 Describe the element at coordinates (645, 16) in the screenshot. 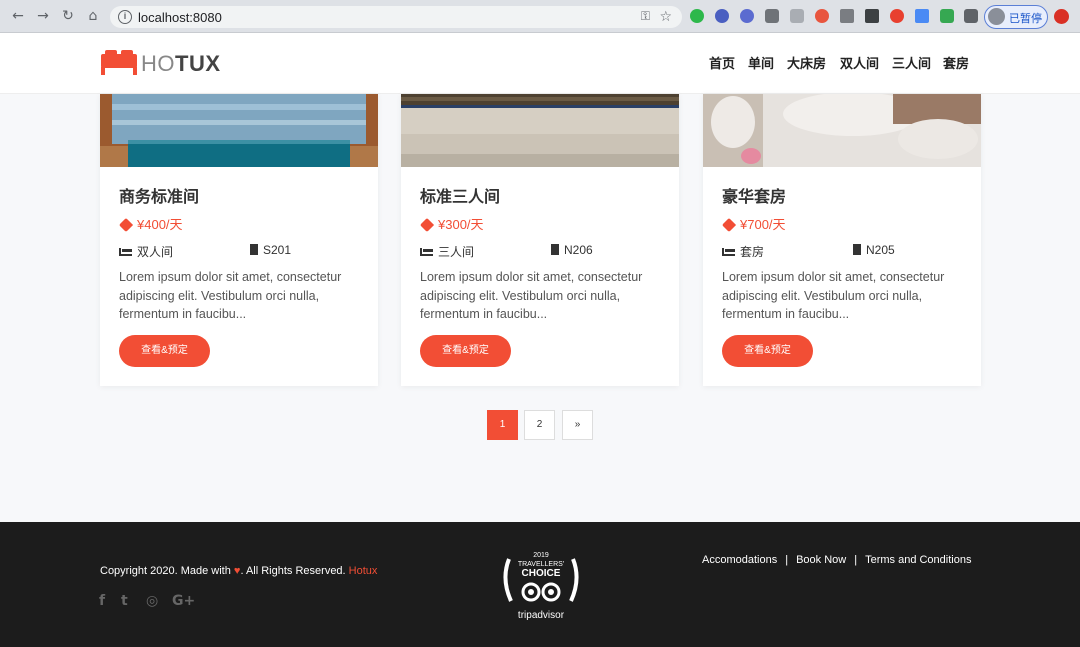

I see `password-key-icon: ⚿` at that location.